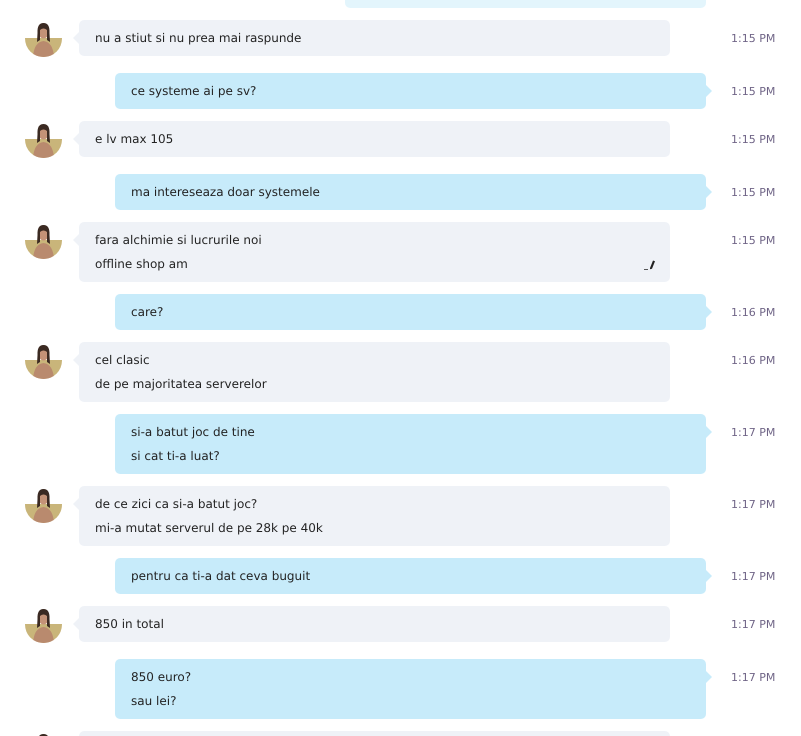 The image size is (801, 736). I want to click on message-text: pentru ca ti-a dat ceva buguit, so click(220, 576).